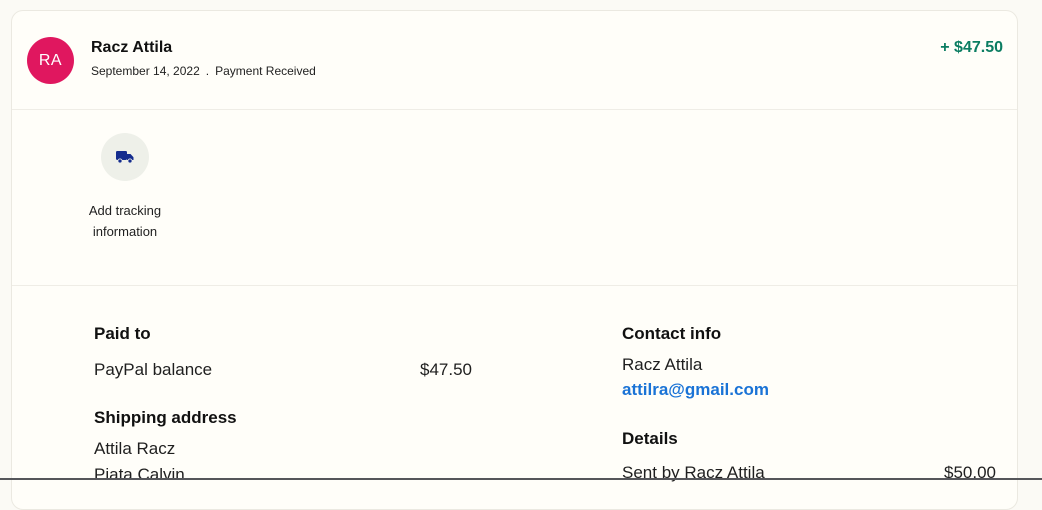  I want to click on paid-to-method: PayPal balance, so click(153, 369).